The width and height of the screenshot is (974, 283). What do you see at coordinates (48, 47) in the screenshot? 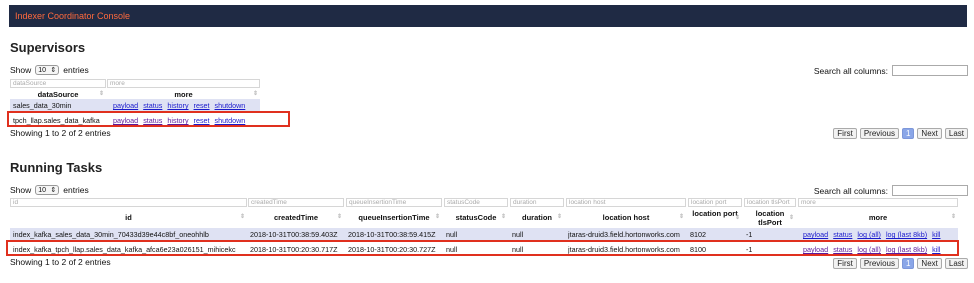
I see `supervisors-heading: Supervisors` at bounding box center [48, 47].